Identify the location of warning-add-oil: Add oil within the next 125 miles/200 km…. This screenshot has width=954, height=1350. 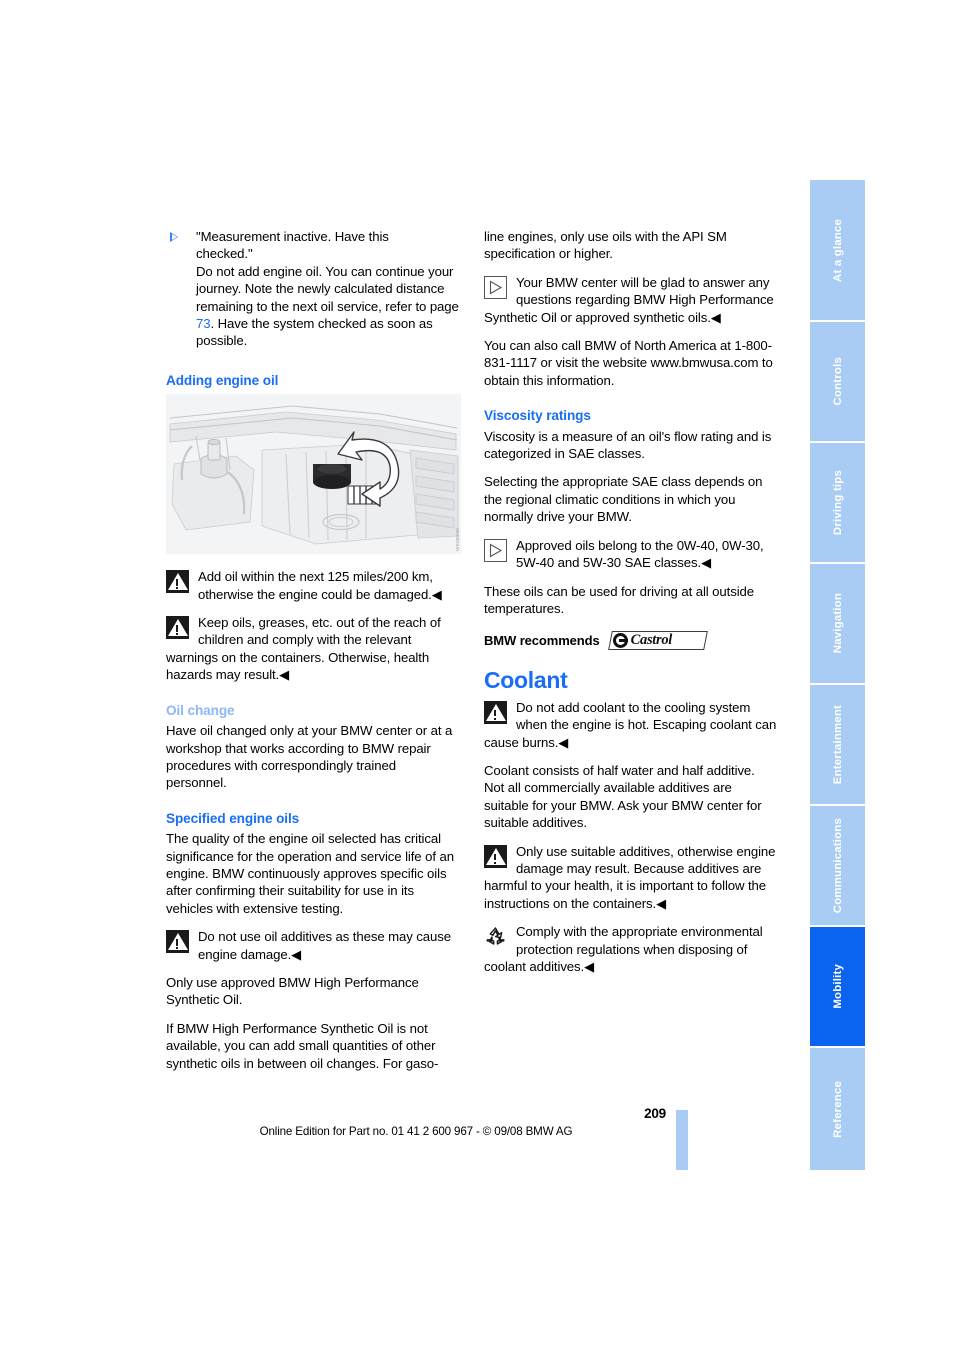
(312, 585).